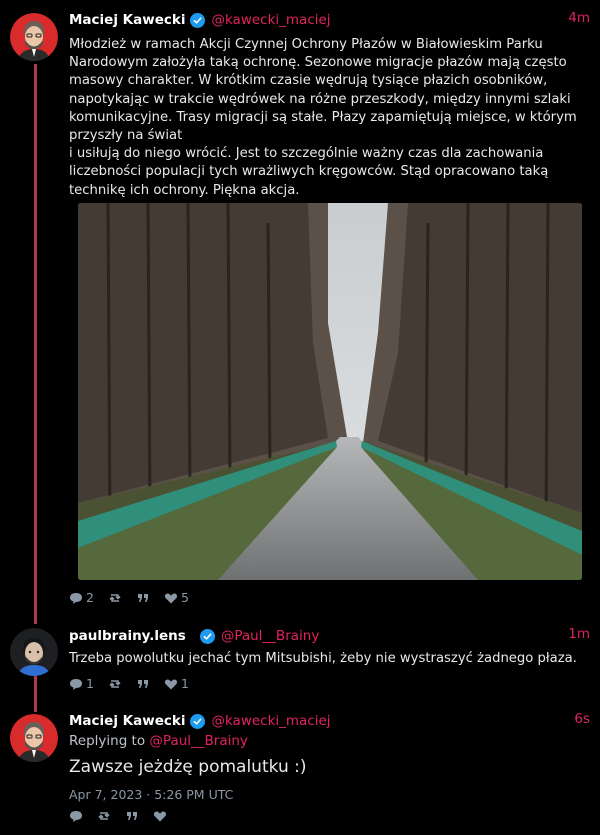  What do you see at coordinates (582, 719) in the screenshot?
I see `post-time: 6s` at bounding box center [582, 719].